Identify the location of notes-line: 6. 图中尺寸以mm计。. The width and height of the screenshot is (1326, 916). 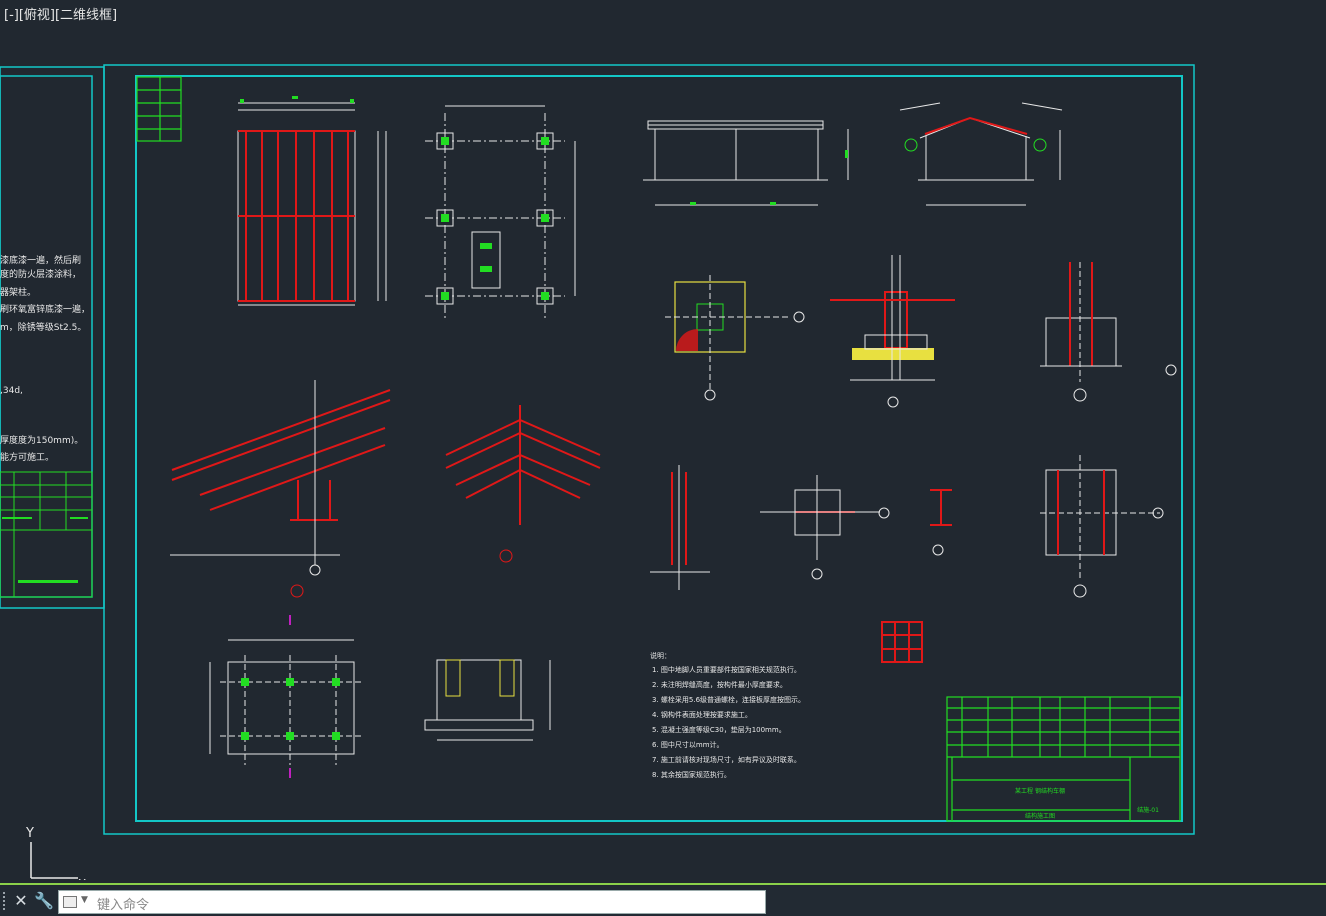
(688, 744).